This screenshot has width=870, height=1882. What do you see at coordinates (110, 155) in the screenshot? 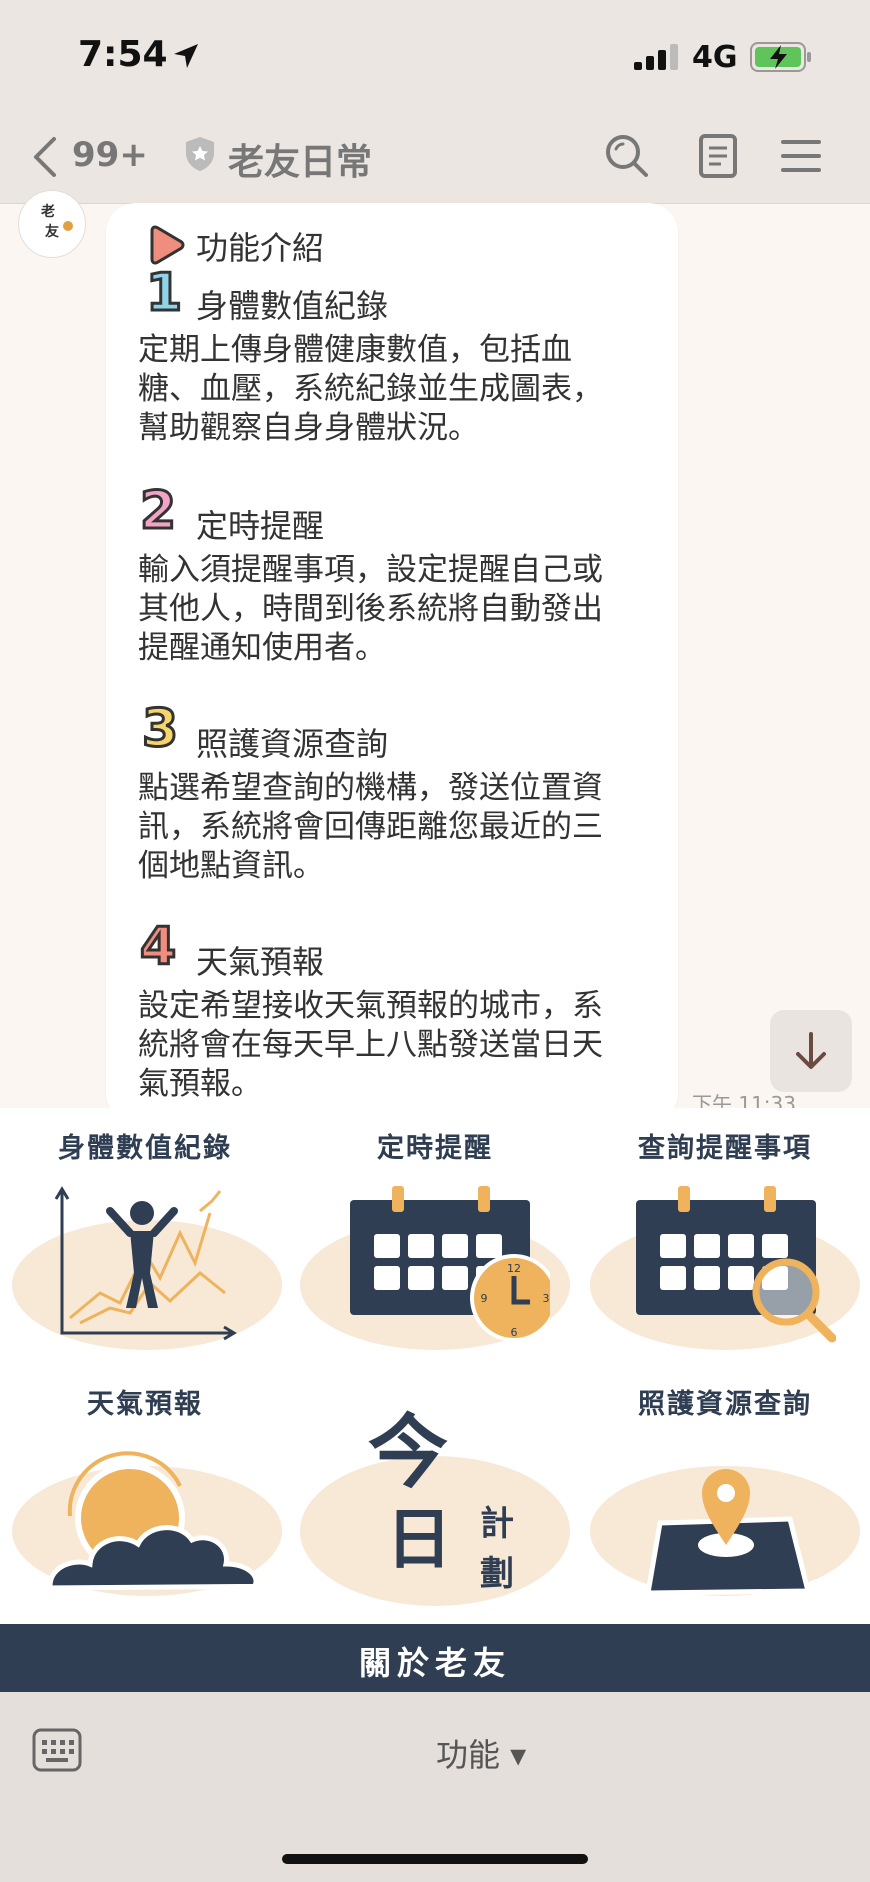
I see `unread-count: 99+` at bounding box center [110, 155].